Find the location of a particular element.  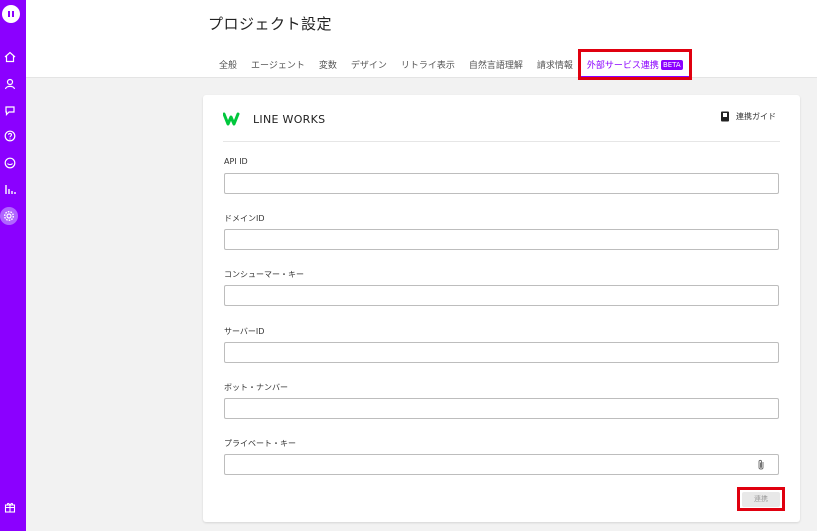

chat-icon is located at coordinates (10, 110).